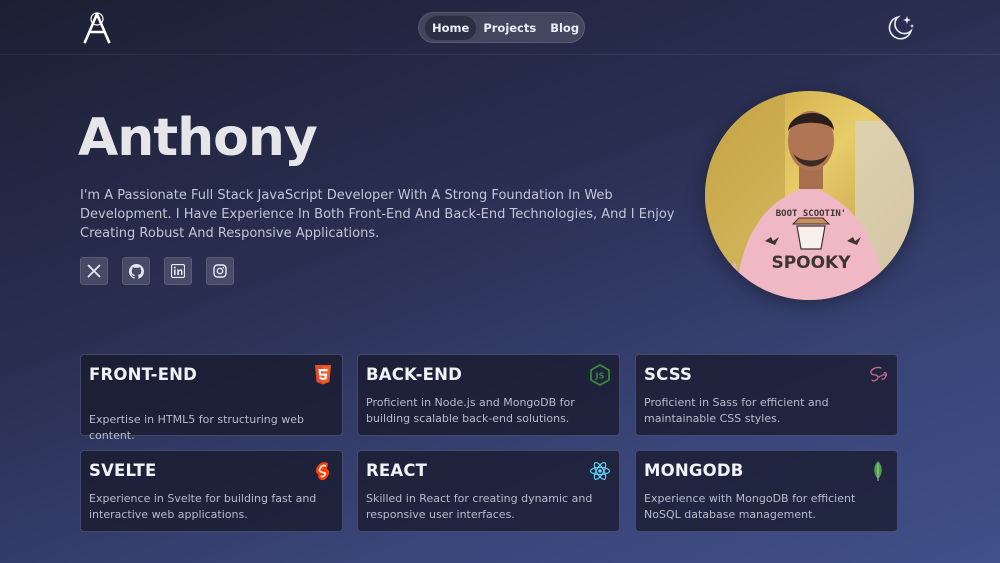 Image resolution: width=1000 pixels, height=563 pixels. What do you see at coordinates (97, 27) in the screenshot?
I see `logo-icon` at bounding box center [97, 27].